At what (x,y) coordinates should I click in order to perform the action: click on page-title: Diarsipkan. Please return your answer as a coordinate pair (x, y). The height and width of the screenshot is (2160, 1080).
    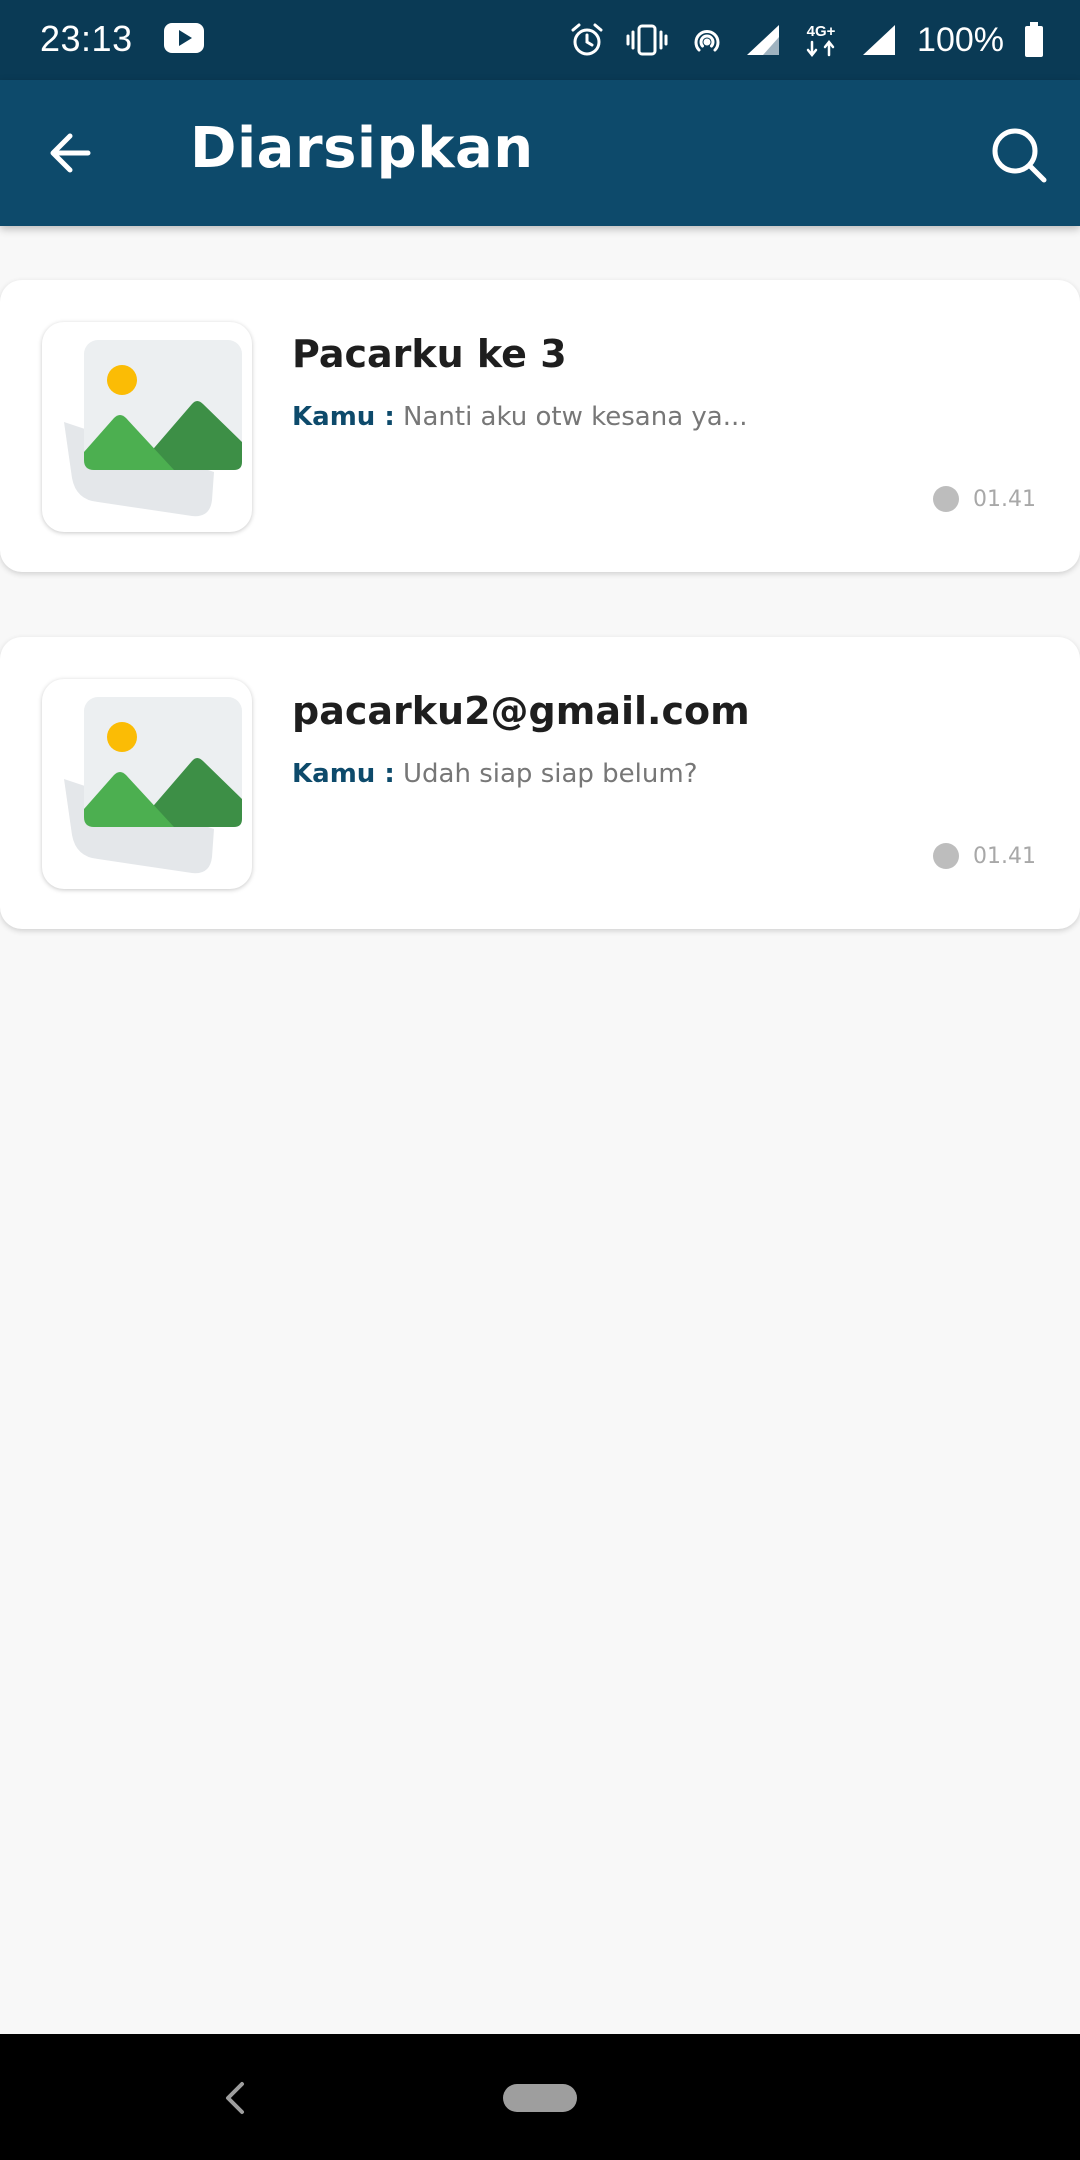
    Looking at the image, I should click on (362, 148).